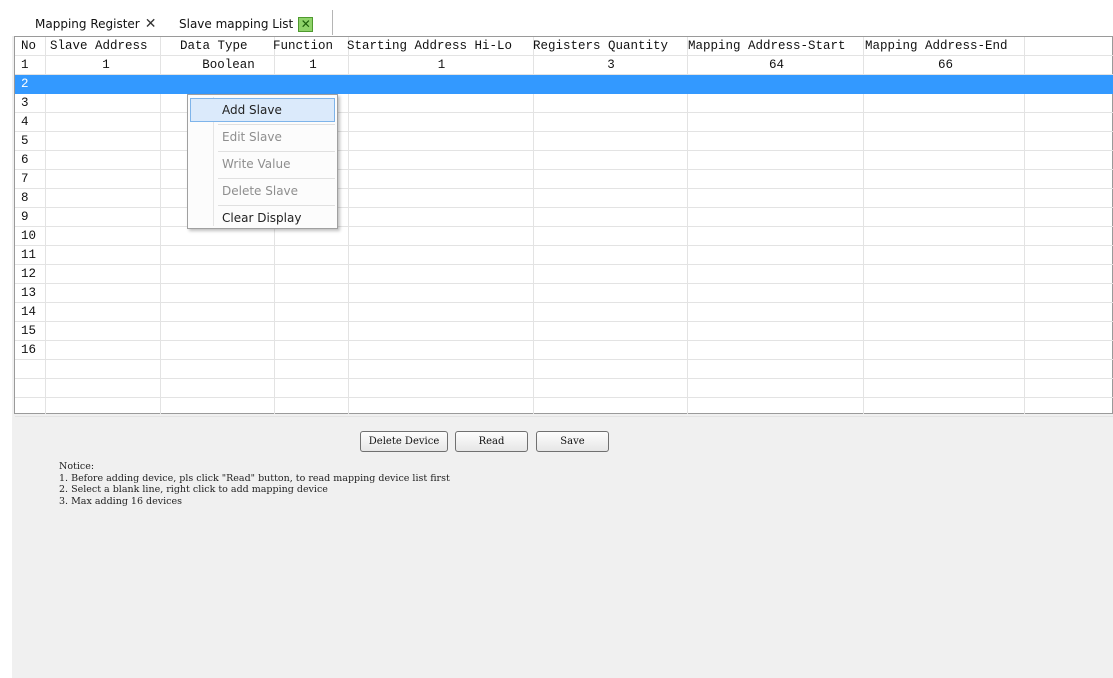 The height and width of the screenshot is (678, 1113). What do you see at coordinates (25, 160) in the screenshot?
I see `col-no-cell: 6` at bounding box center [25, 160].